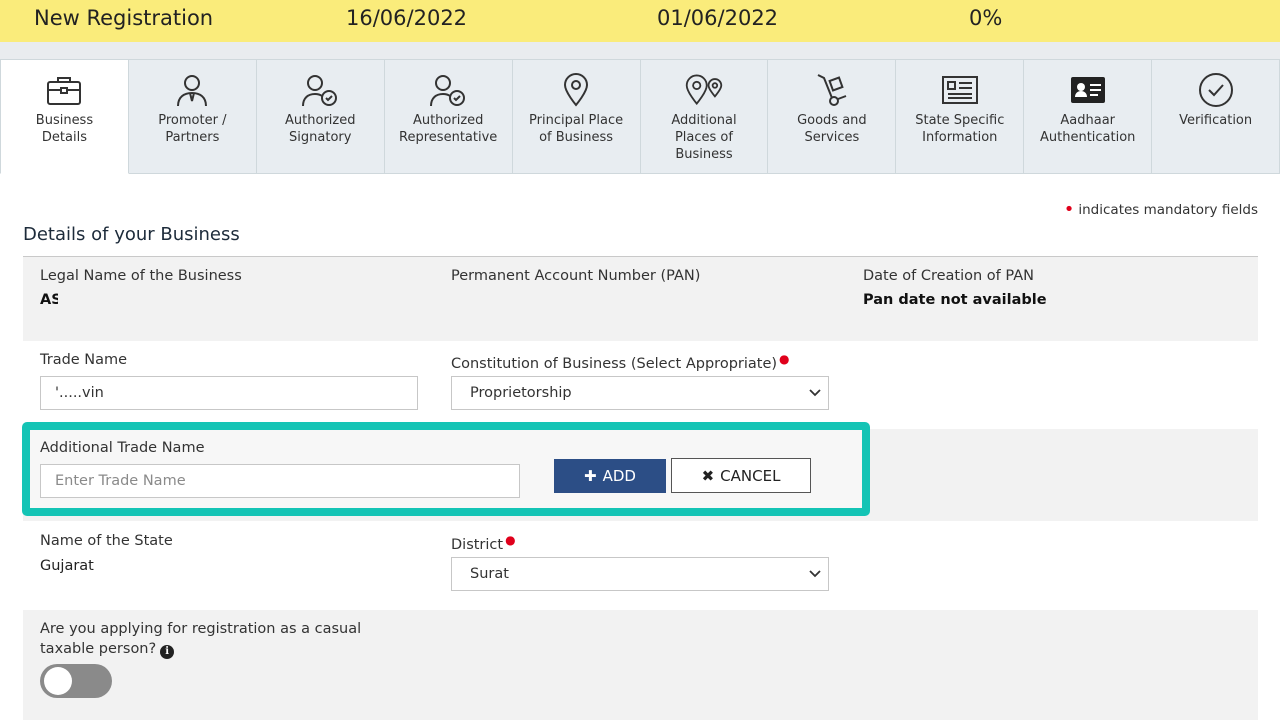 This screenshot has width=1280, height=720. What do you see at coordinates (576, 129) in the screenshot?
I see `tab-label: Principal Place of Business` at bounding box center [576, 129].